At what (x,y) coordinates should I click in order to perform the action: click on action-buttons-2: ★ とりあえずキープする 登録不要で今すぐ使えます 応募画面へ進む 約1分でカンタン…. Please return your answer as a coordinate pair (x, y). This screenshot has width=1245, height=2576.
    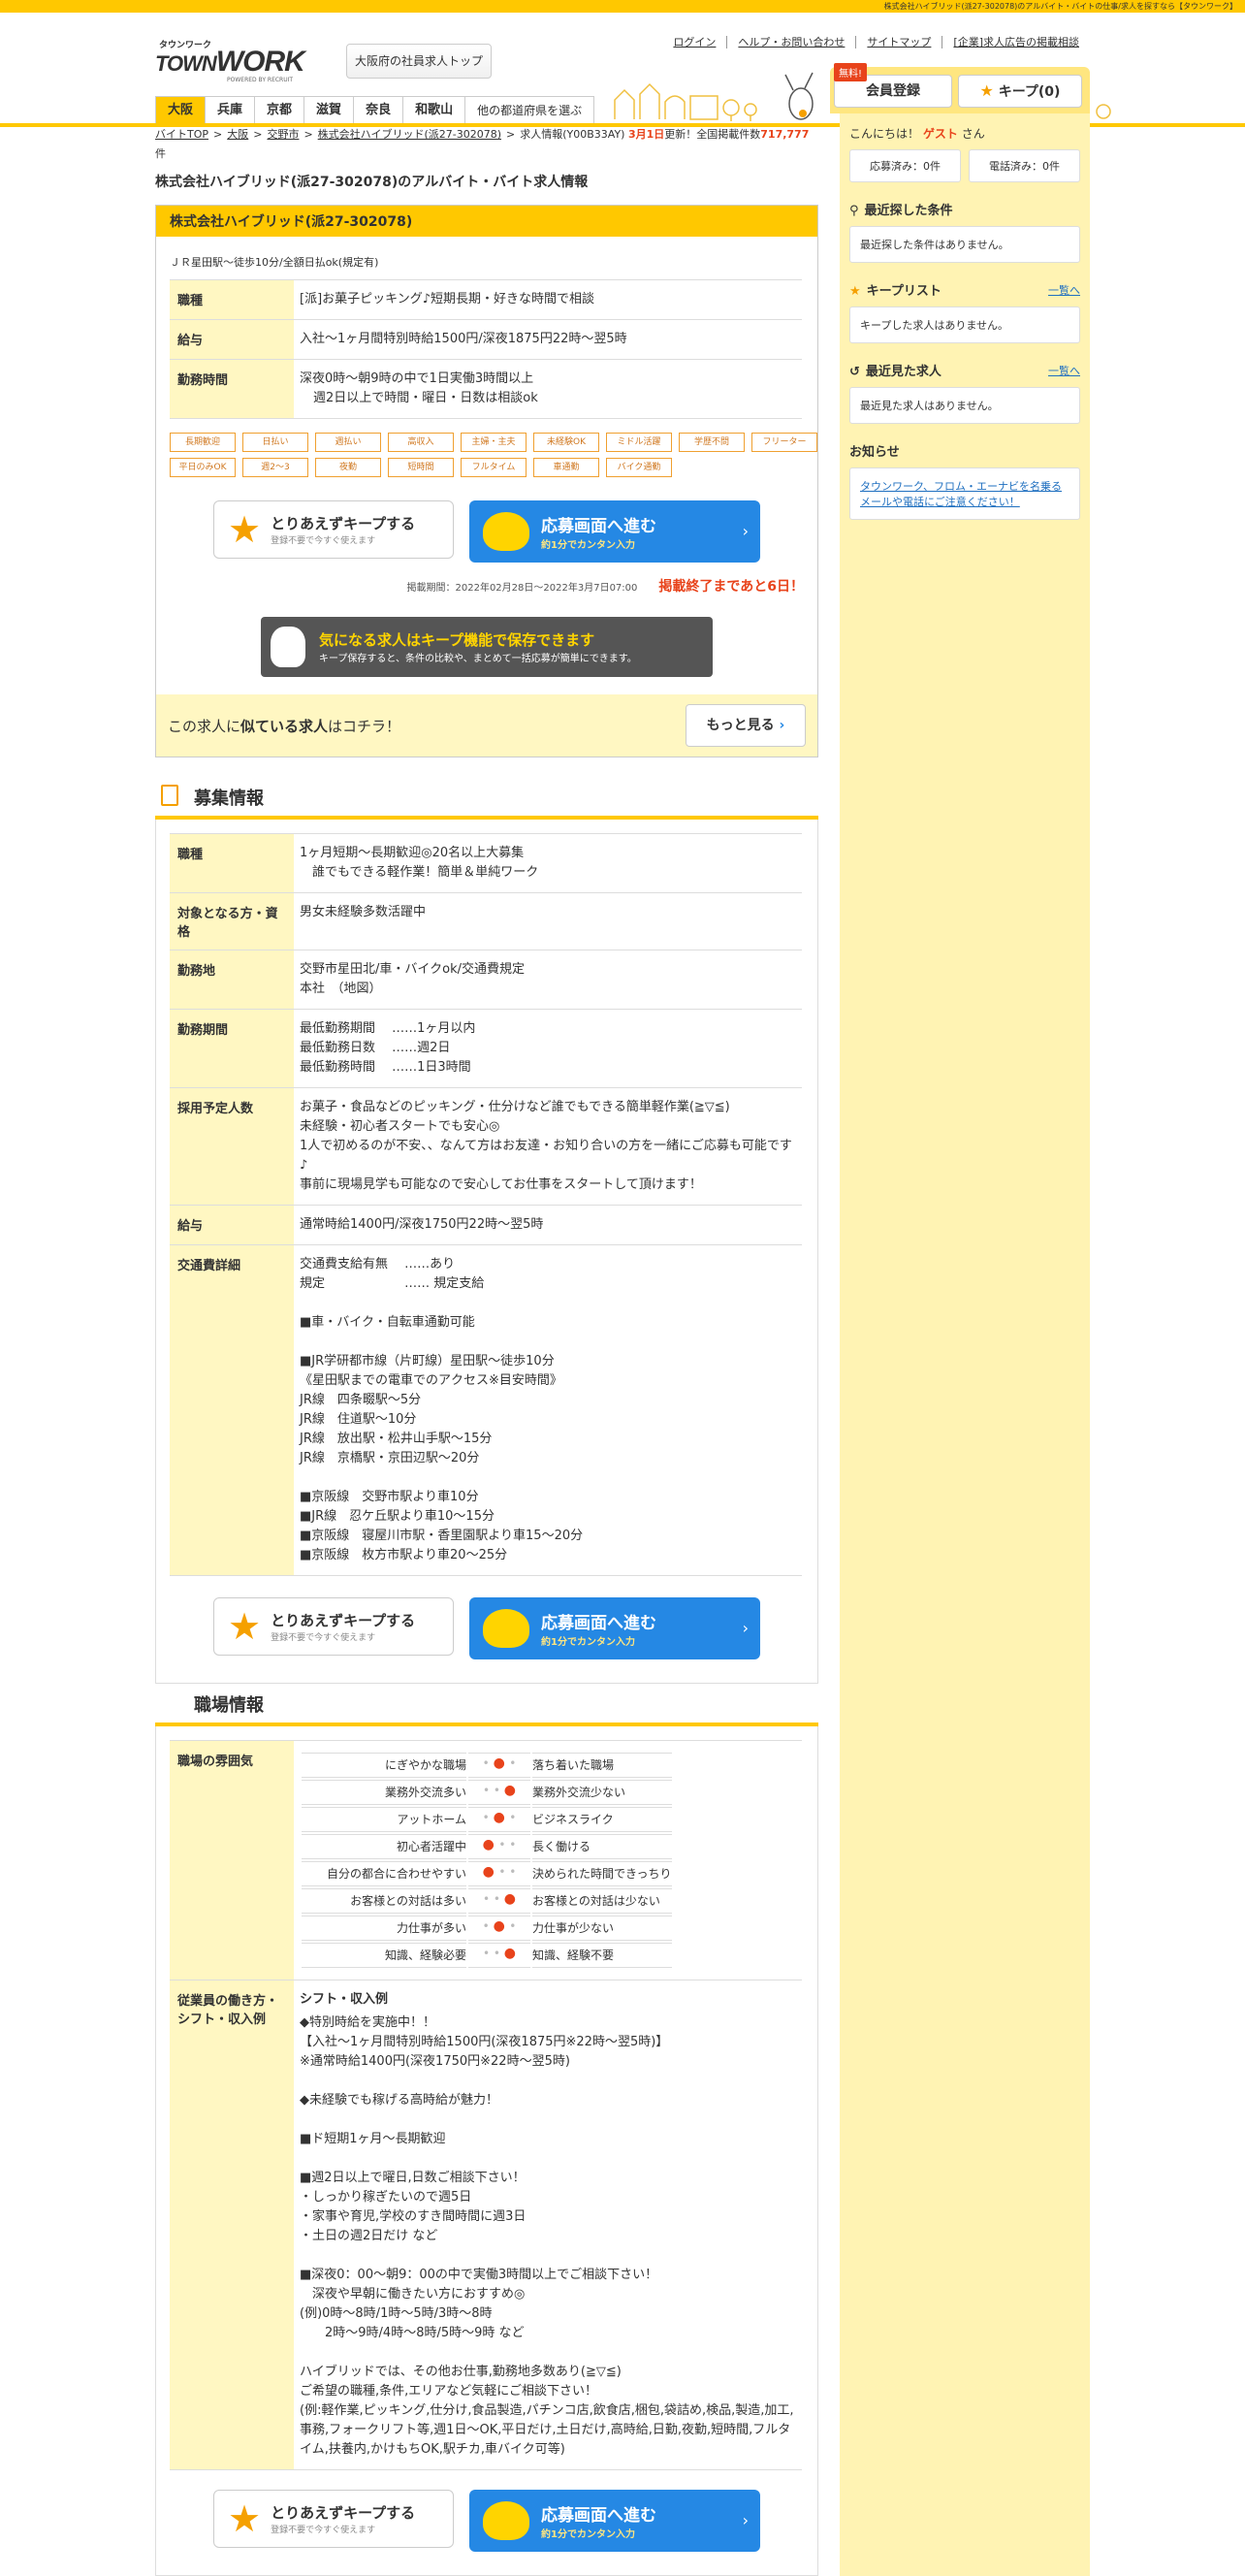
    Looking at the image, I should click on (486, 1622).